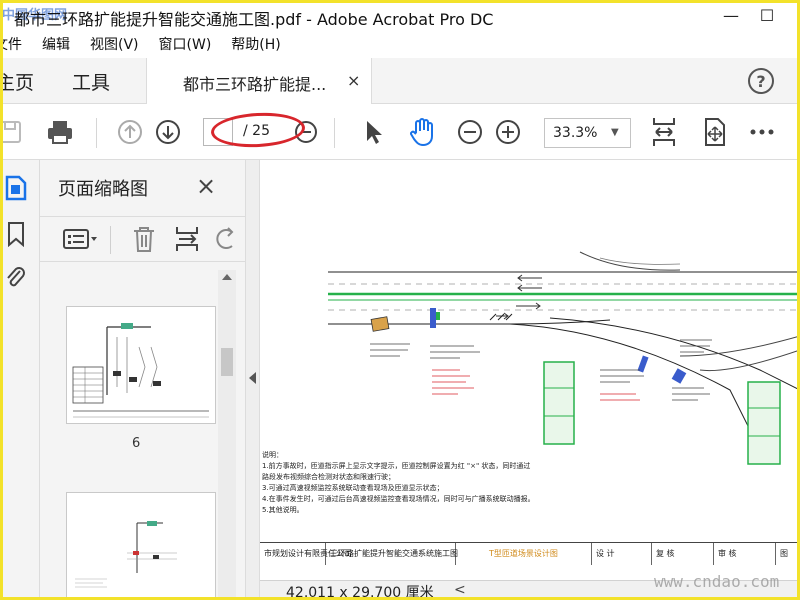  I want to click on notes-title: 说明：, so click(272, 455).